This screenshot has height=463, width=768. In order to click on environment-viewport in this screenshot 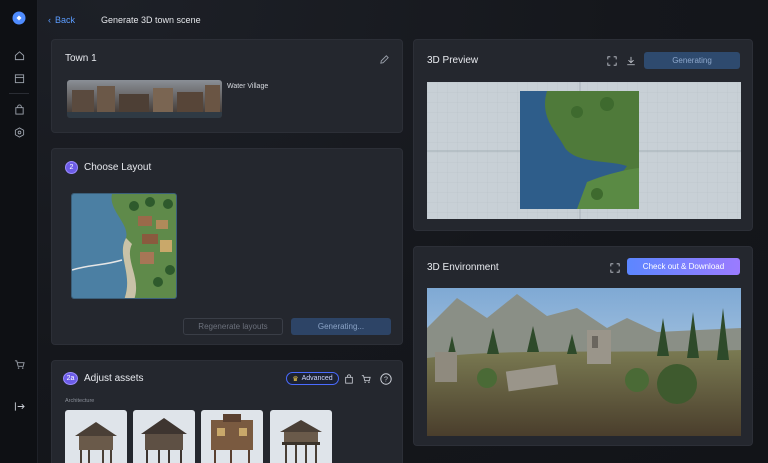, I will do `click(584, 362)`.